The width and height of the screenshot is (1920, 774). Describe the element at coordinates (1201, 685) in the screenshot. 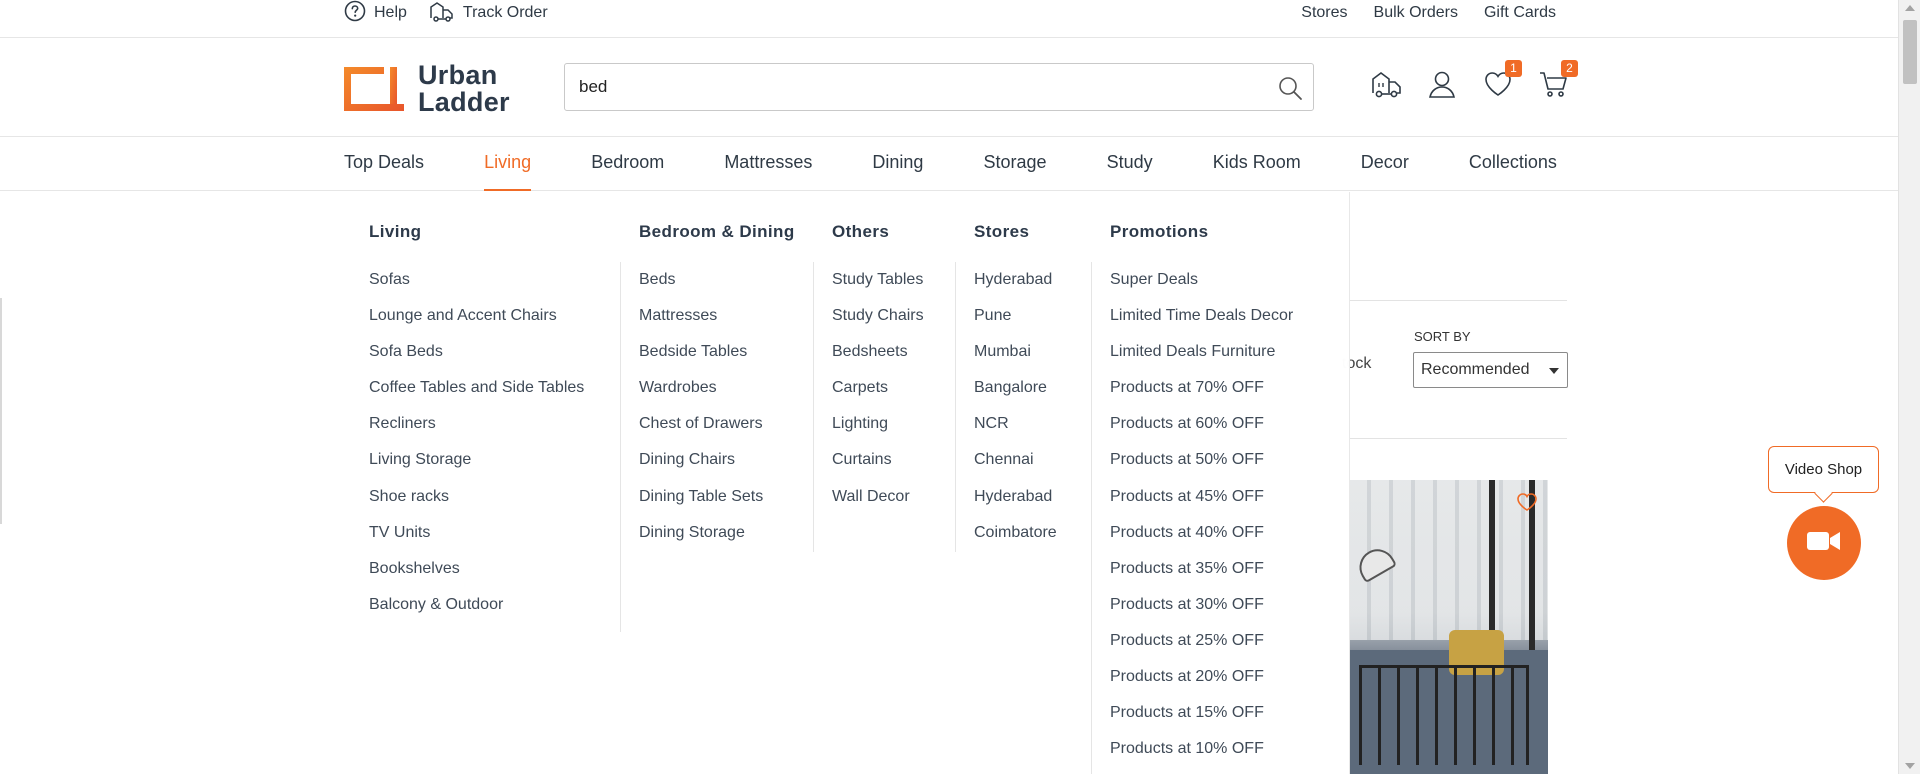

I see `menu-item-20-off: Products at 20% OFF` at that location.